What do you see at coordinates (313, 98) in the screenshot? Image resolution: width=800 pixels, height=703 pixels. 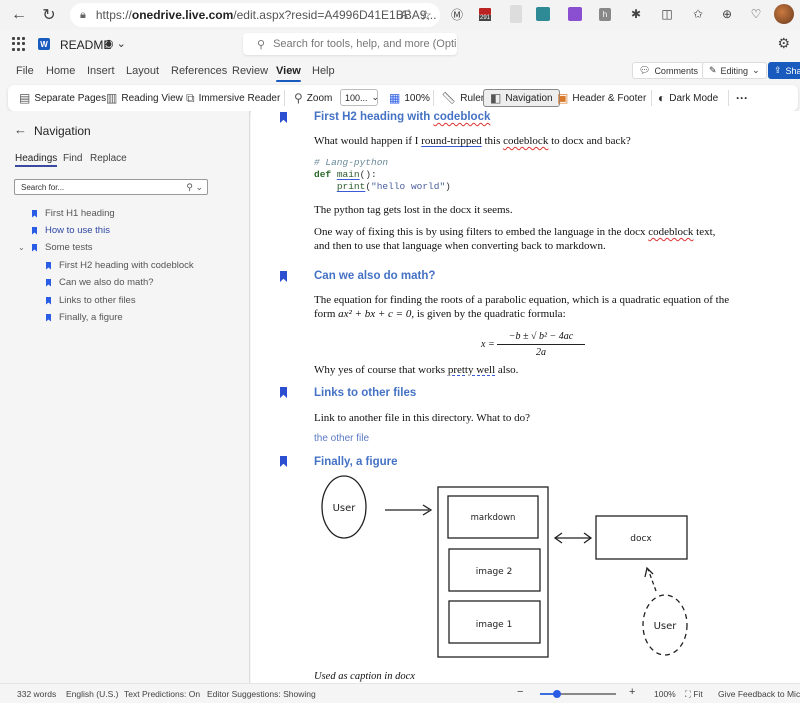 I see `zoom-button: ⚲ Zoom` at bounding box center [313, 98].